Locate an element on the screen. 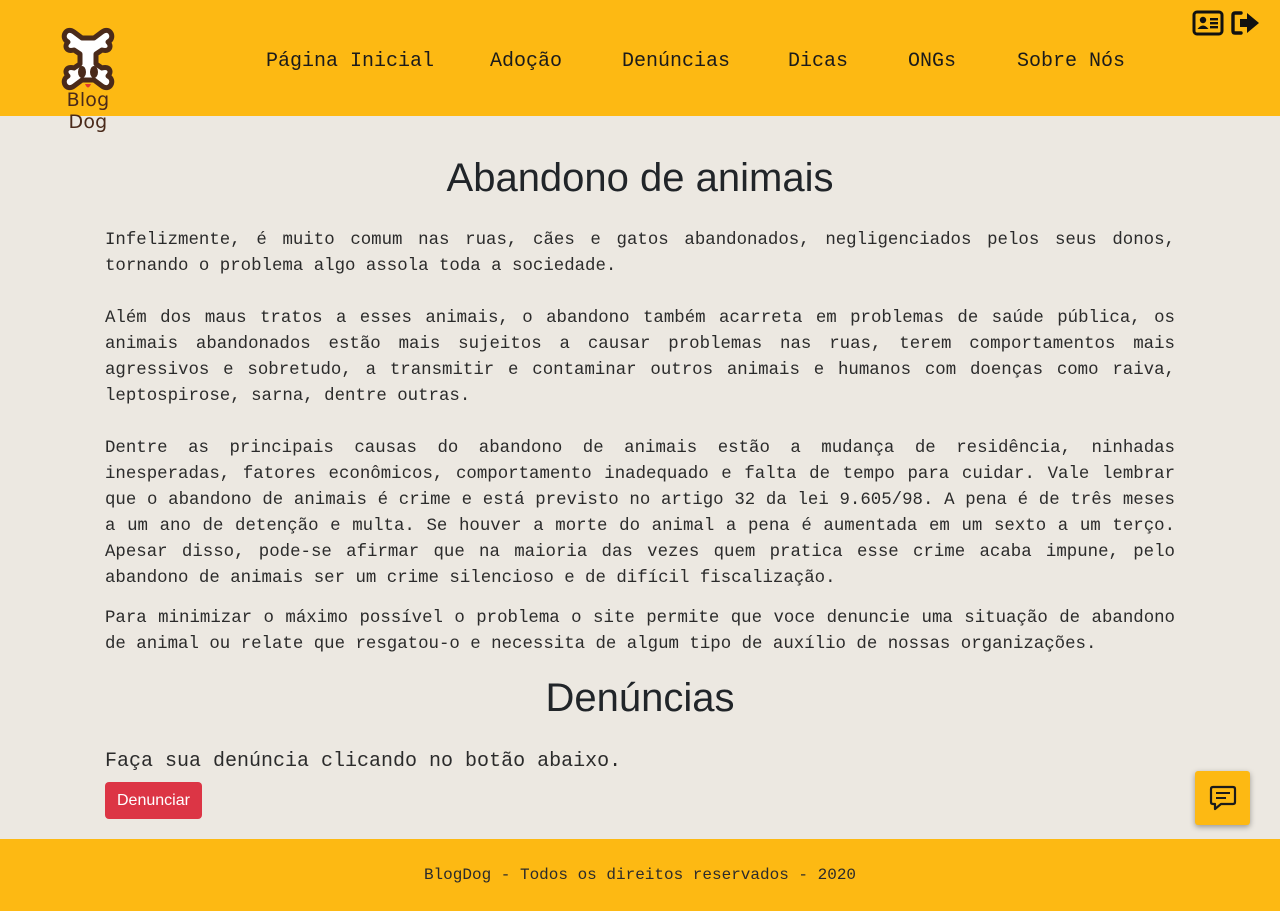 This screenshot has width=1280, height=911. chat-bubble-icon is located at coordinates (1222, 798).